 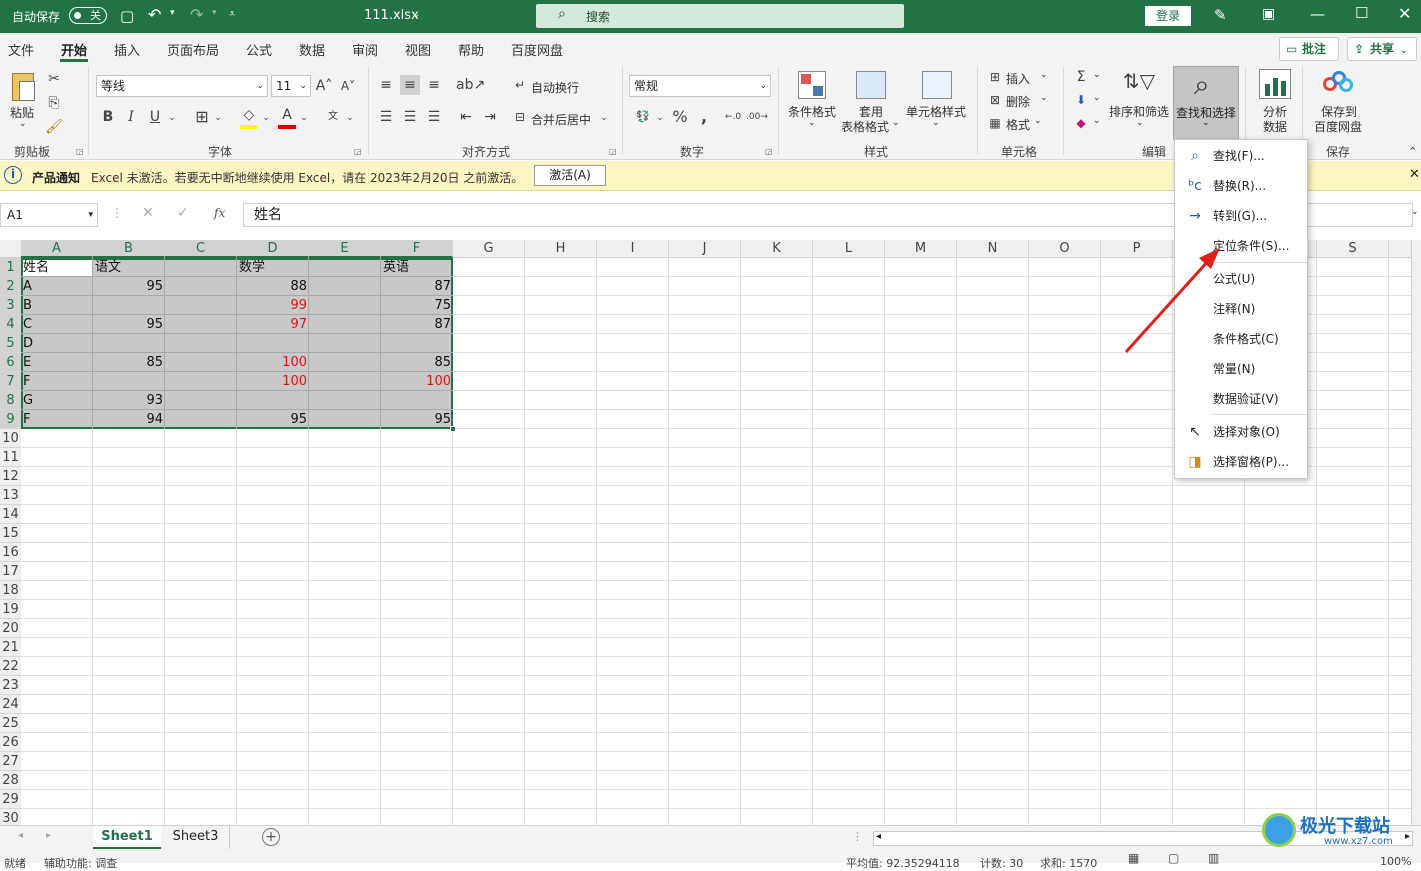 I want to click on watermark: 极光下载站 www.xz7.com, so click(x=1339, y=830).